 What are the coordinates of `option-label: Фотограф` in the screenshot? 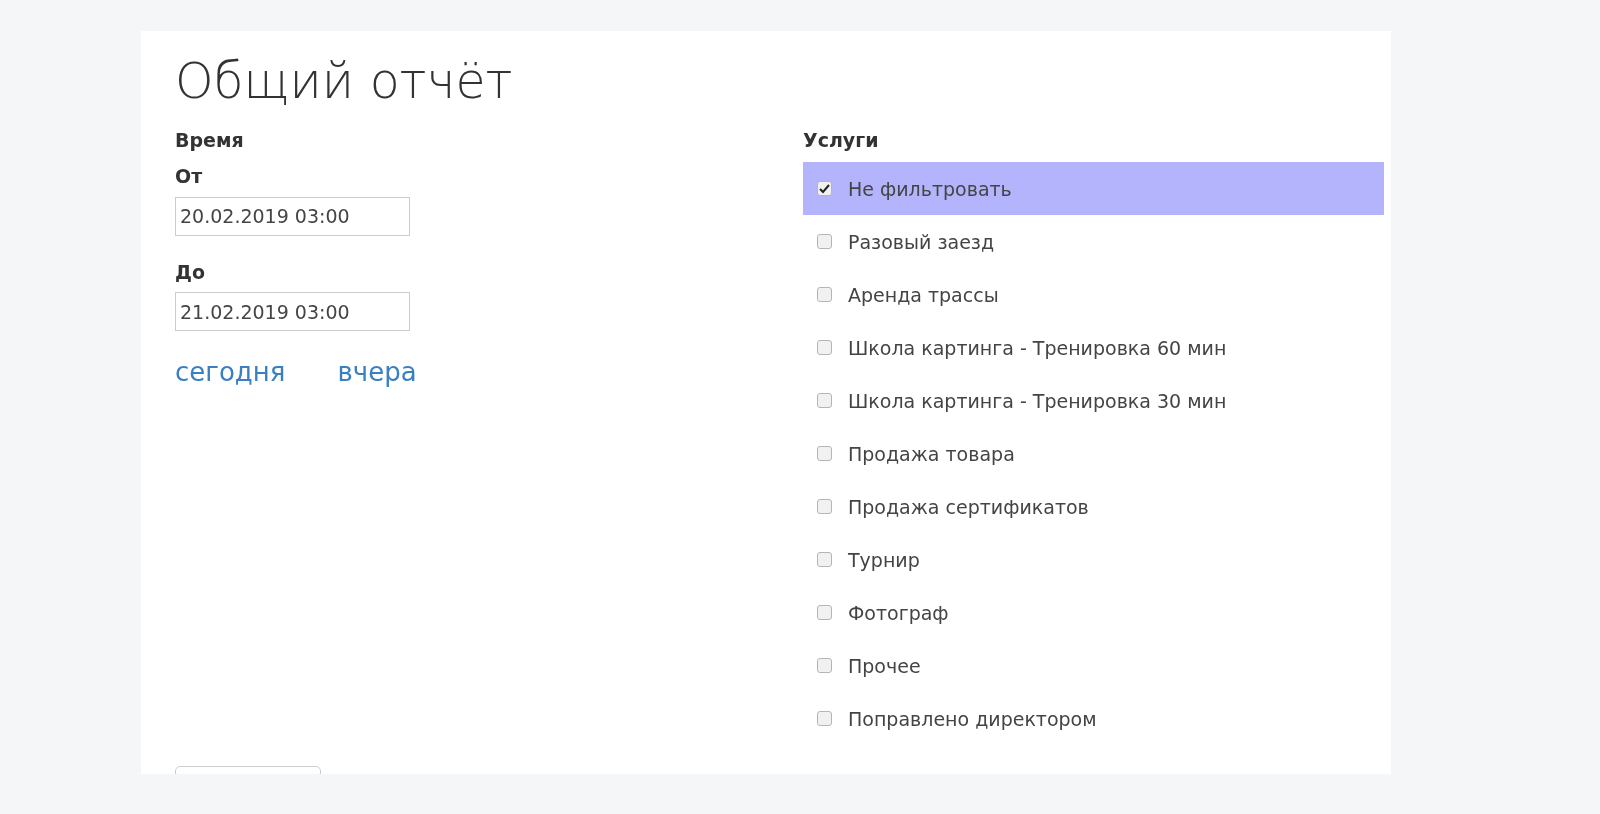 It's located at (898, 613).